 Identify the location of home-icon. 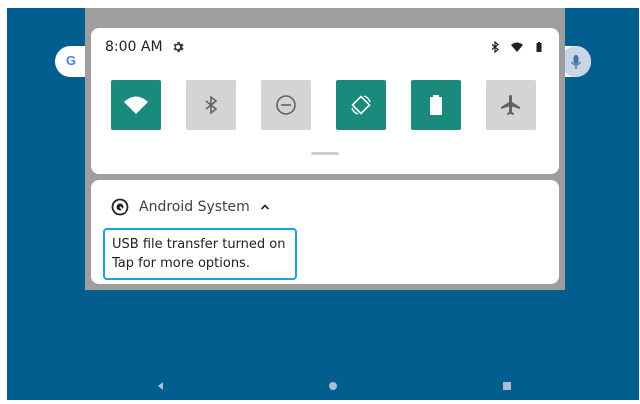
(333, 386).